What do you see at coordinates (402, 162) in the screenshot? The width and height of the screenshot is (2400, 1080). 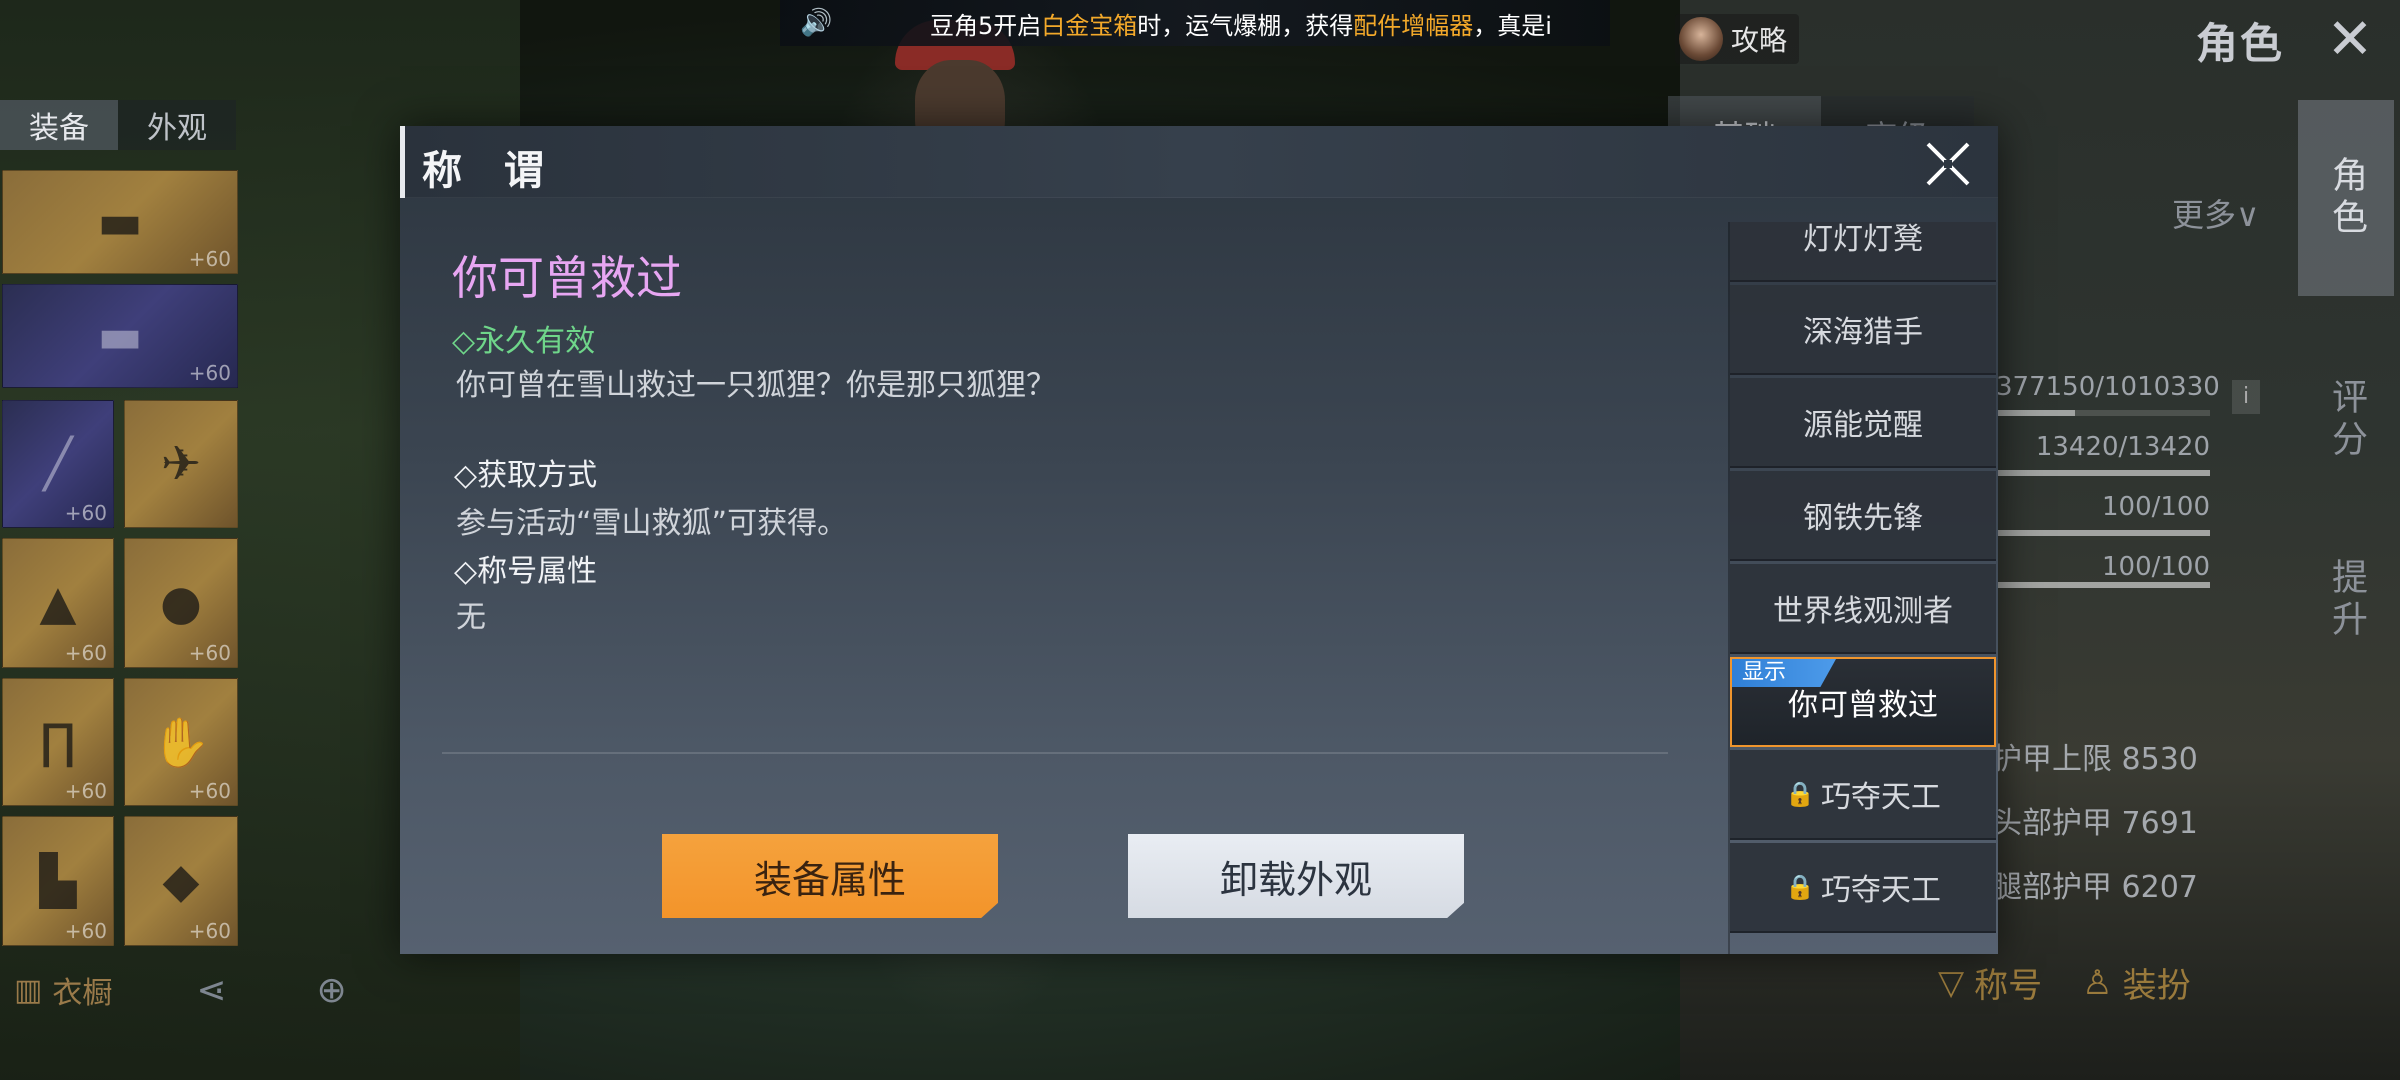 I see `header-accent` at bounding box center [402, 162].